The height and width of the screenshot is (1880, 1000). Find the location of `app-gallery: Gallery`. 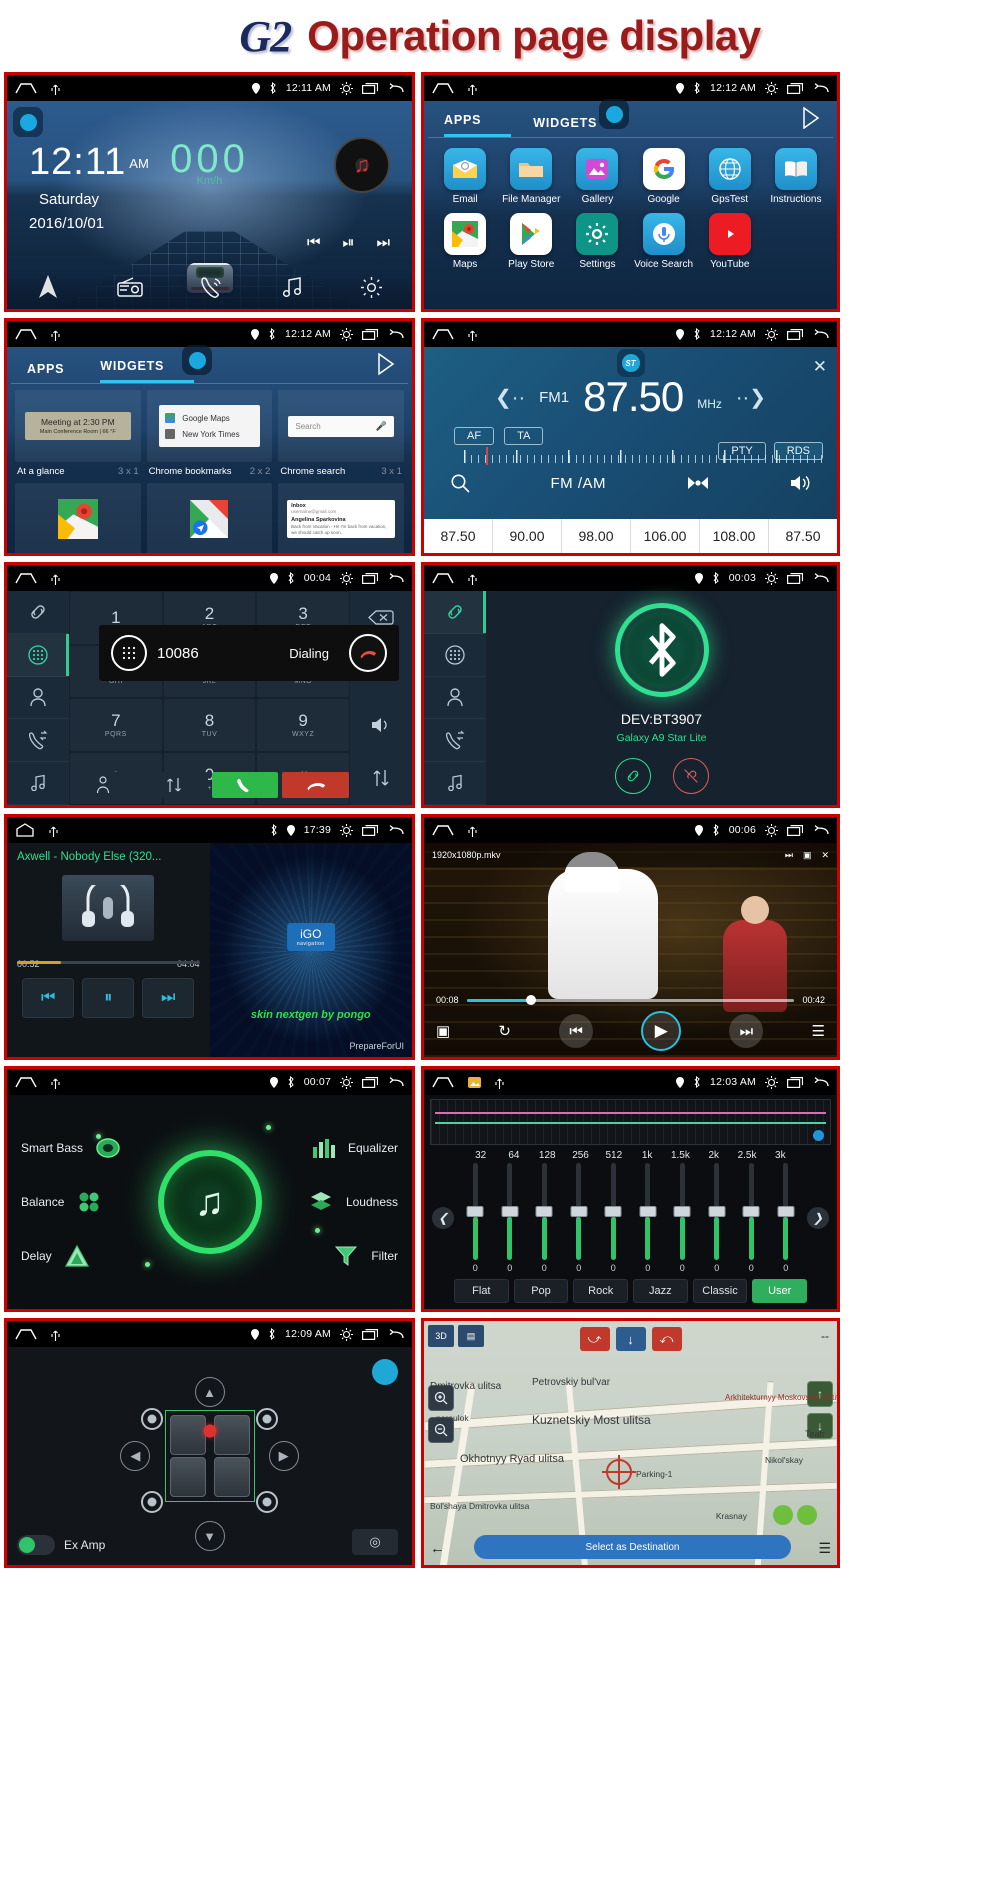

app-gallery: Gallery is located at coordinates (597, 176).